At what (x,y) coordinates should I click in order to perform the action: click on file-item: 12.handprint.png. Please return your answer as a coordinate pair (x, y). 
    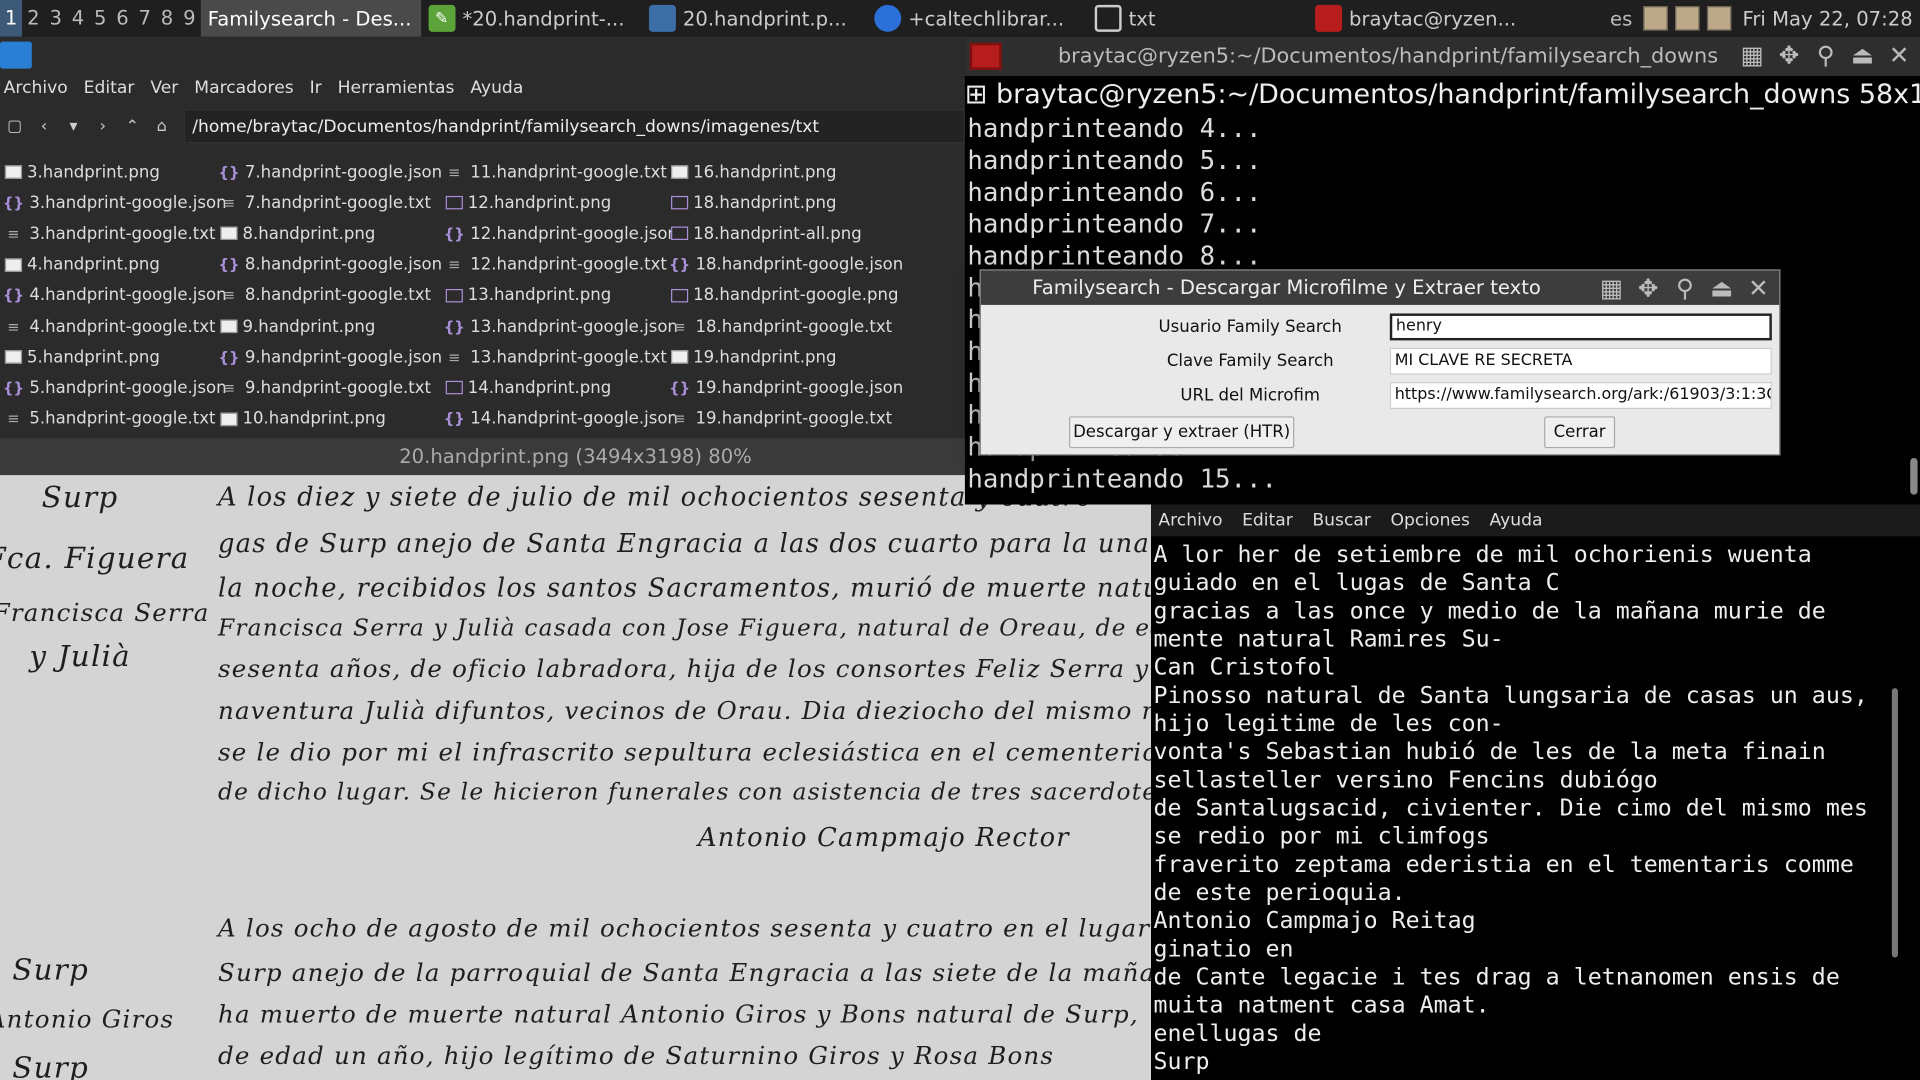
    Looking at the image, I should click on (560, 203).